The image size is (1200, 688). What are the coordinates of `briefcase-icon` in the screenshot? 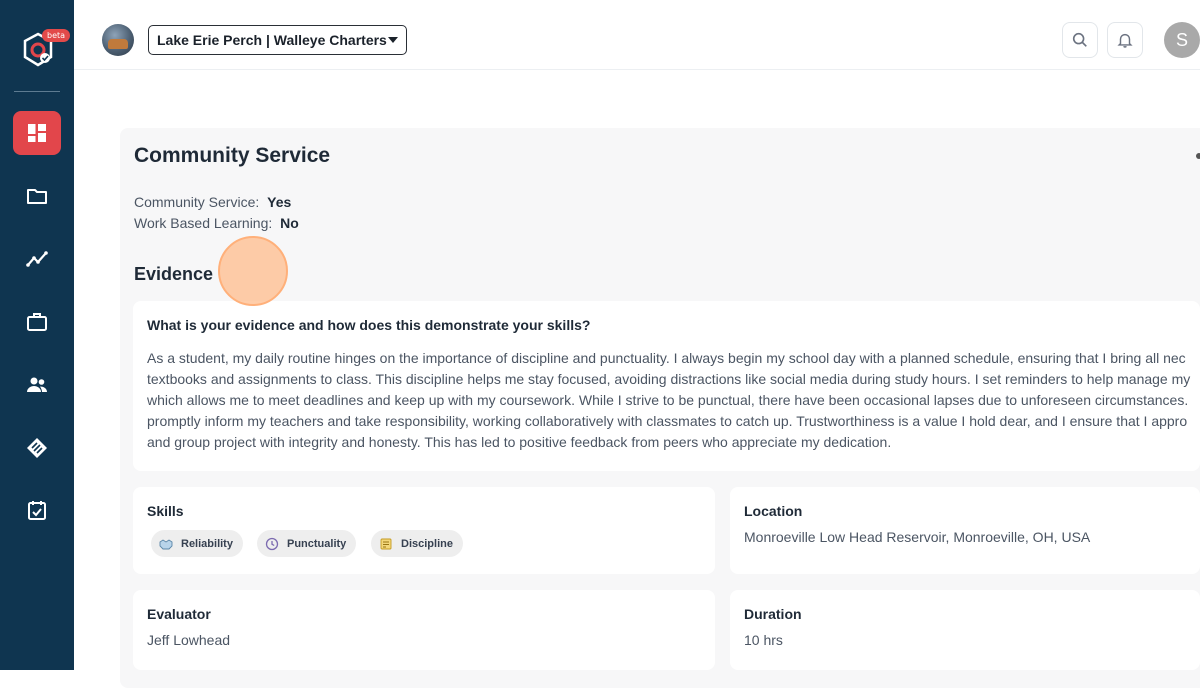 It's located at (37, 322).